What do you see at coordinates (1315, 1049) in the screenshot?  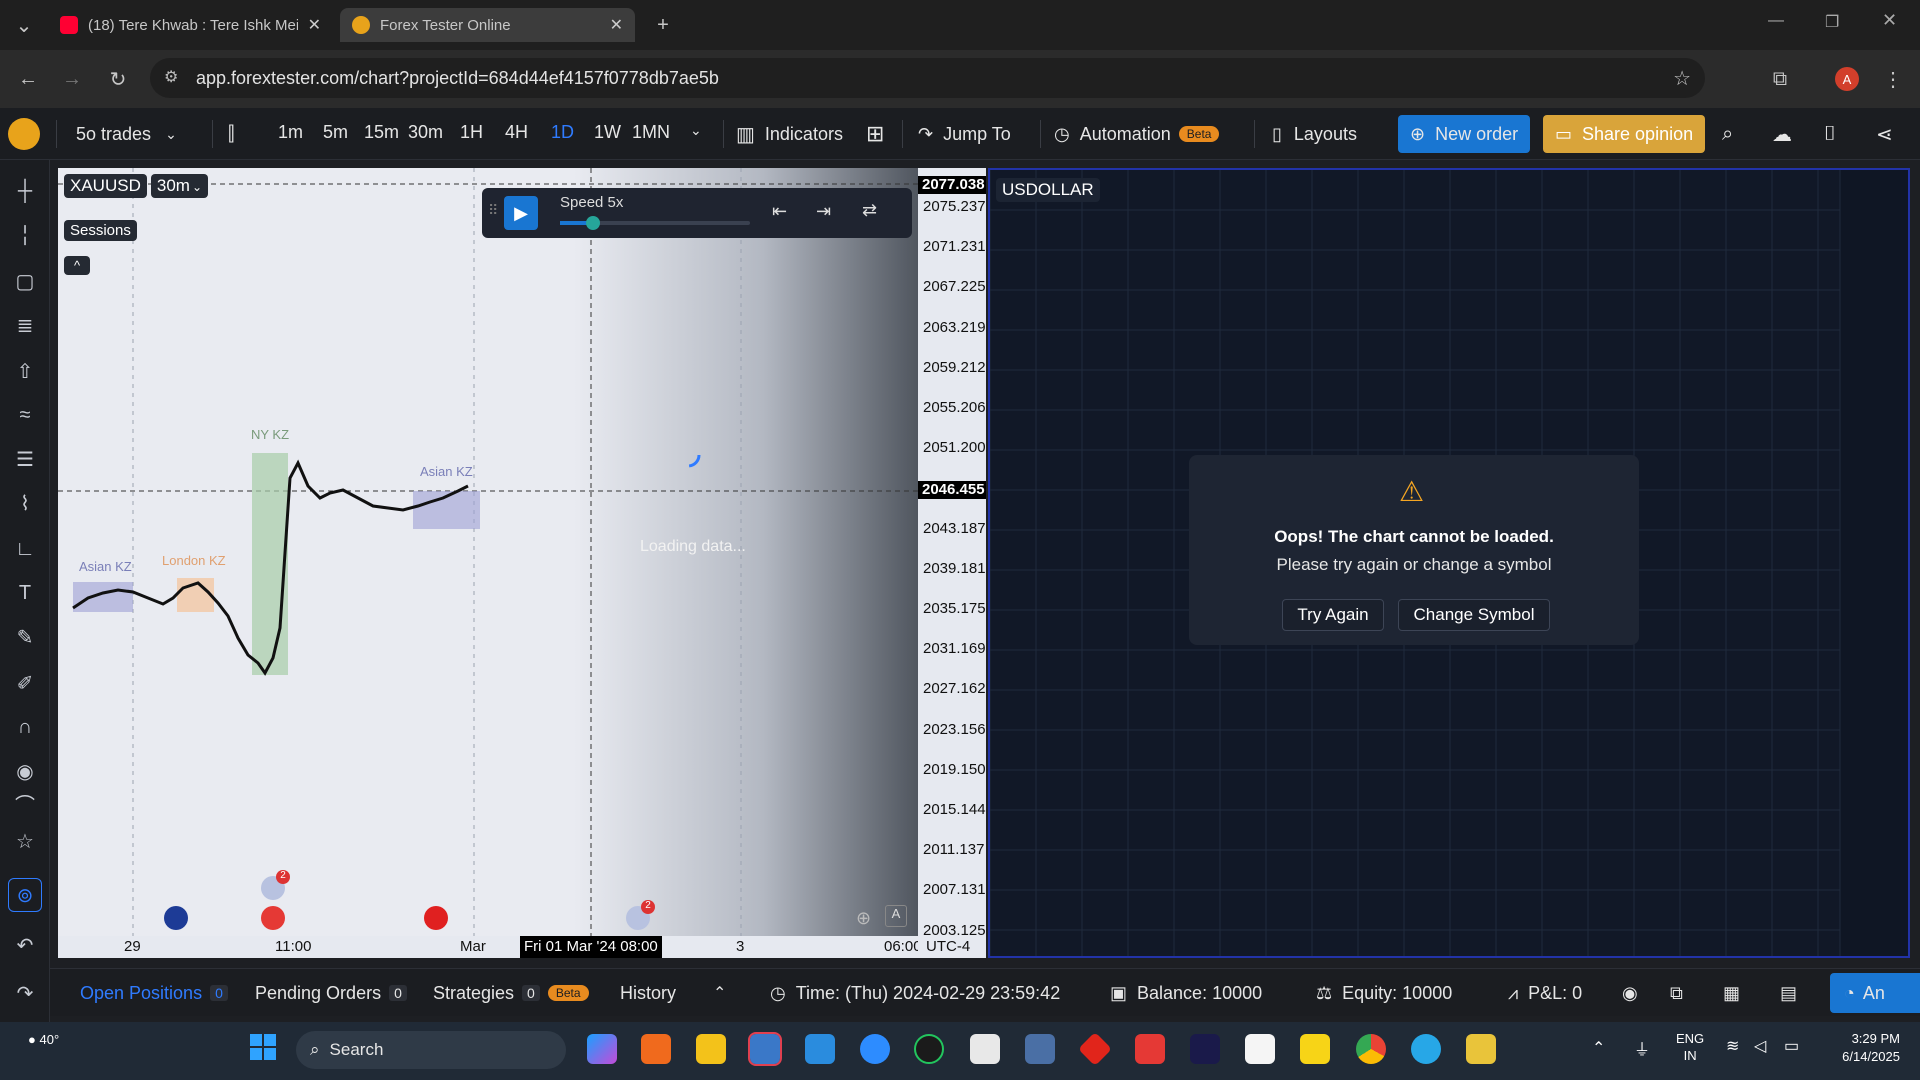 I see `sticky-notes-icon` at bounding box center [1315, 1049].